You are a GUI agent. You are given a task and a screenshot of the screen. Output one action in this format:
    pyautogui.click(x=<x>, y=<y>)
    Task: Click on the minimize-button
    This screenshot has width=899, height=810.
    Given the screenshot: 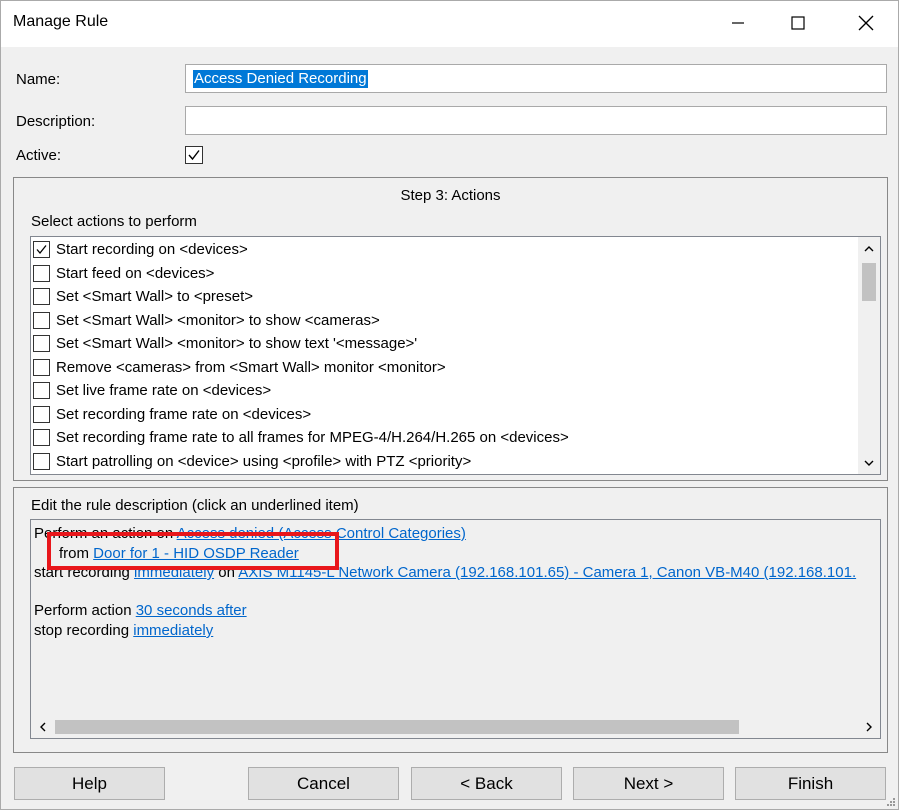 What is the action you would take?
    pyautogui.click(x=738, y=23)
    